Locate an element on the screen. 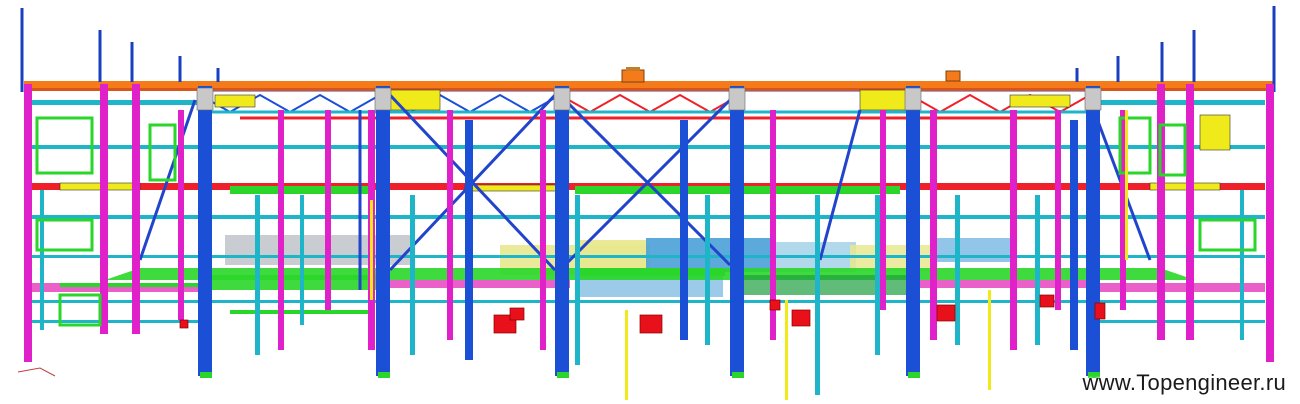  watermark-text: www.Topengineer.ru is located at coordinates (1184, 382).